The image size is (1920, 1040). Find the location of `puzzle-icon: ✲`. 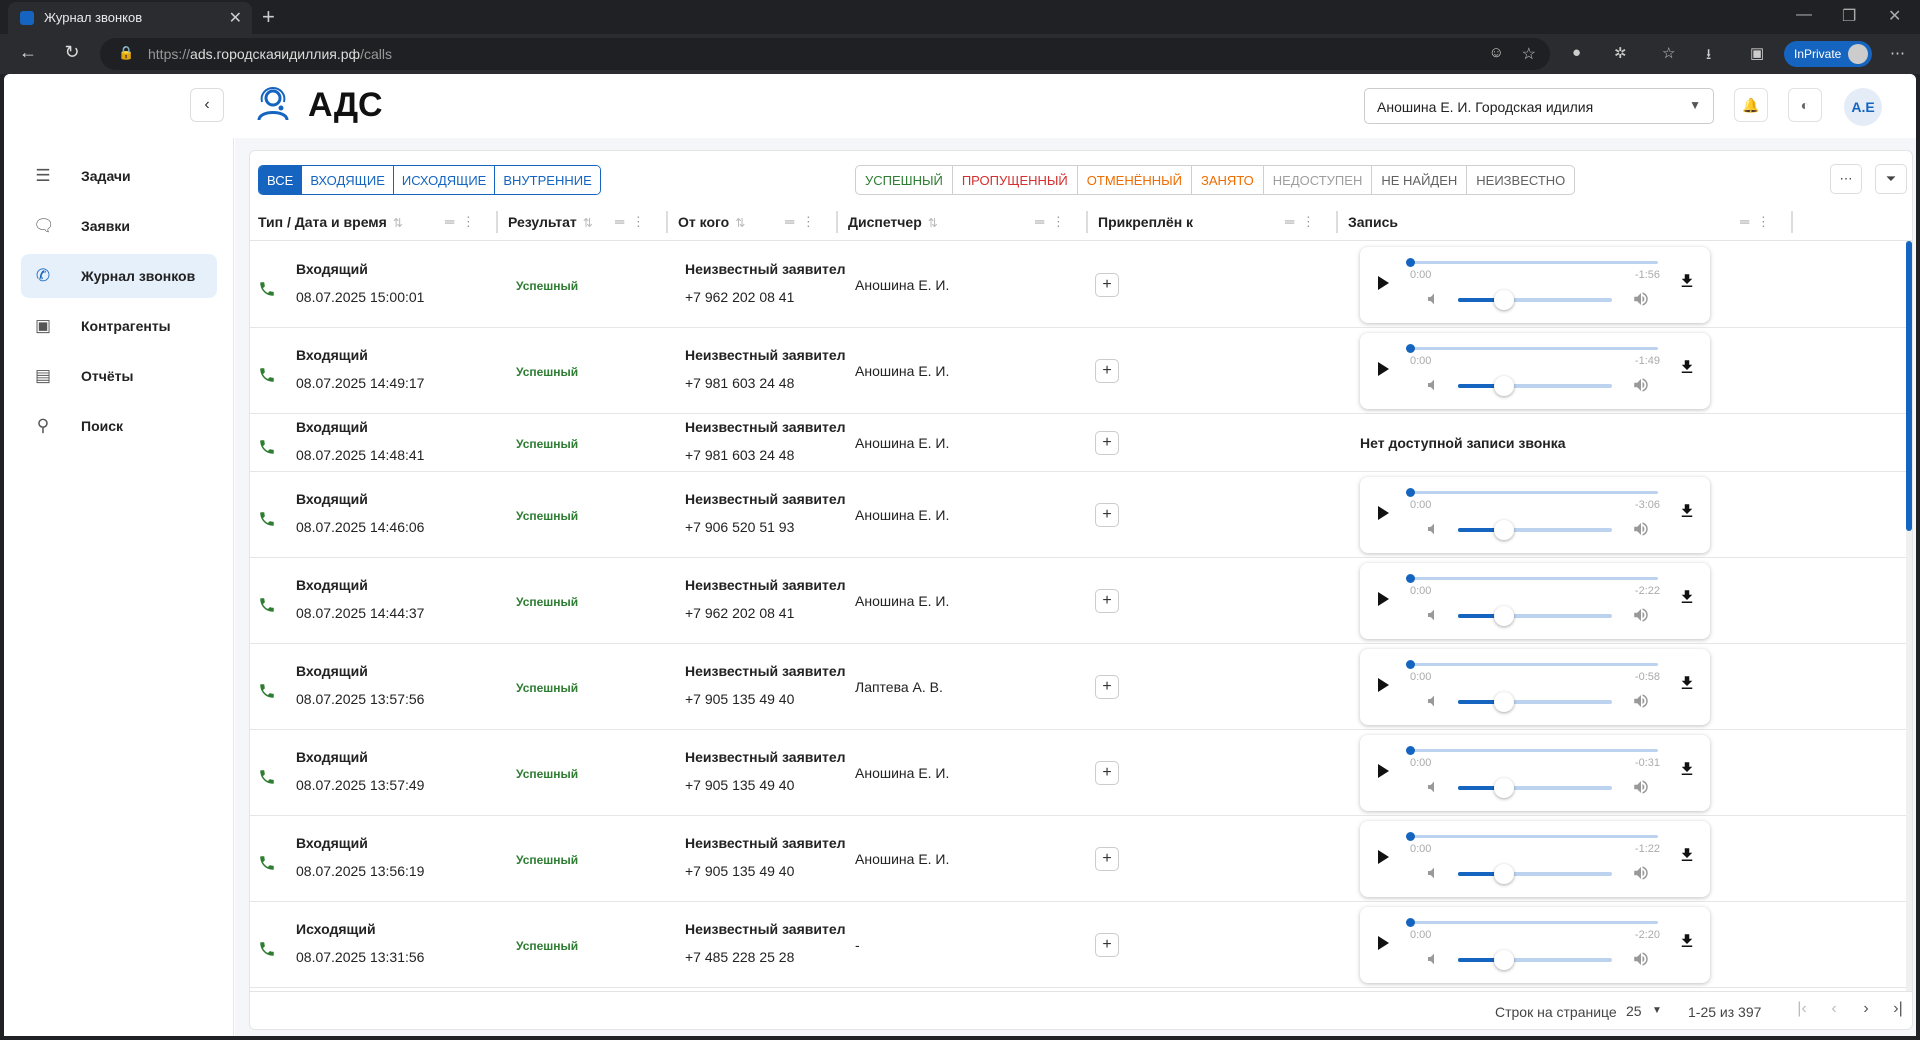

puzzle-icon: ✲ is located at coordinates (1620, 53).